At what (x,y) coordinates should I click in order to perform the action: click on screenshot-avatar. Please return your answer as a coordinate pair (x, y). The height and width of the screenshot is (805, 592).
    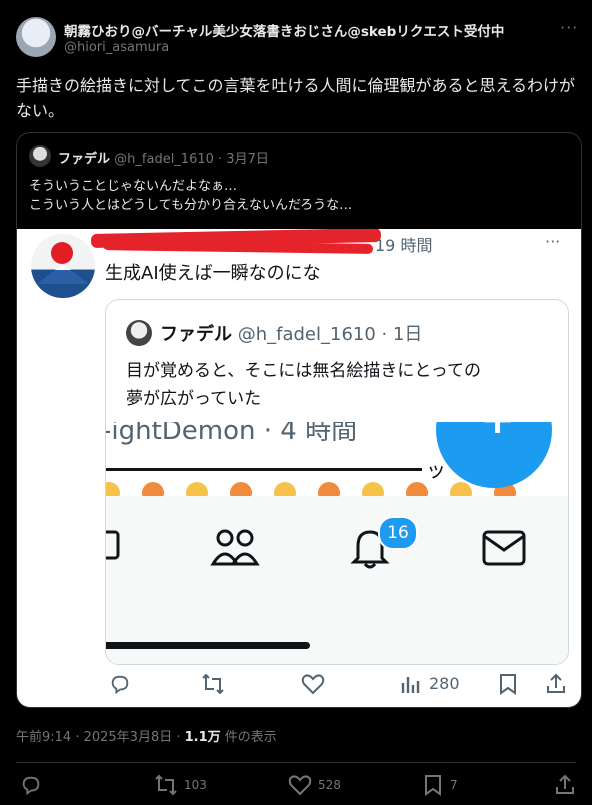
    Looking at the image, I should click on (63, 266).